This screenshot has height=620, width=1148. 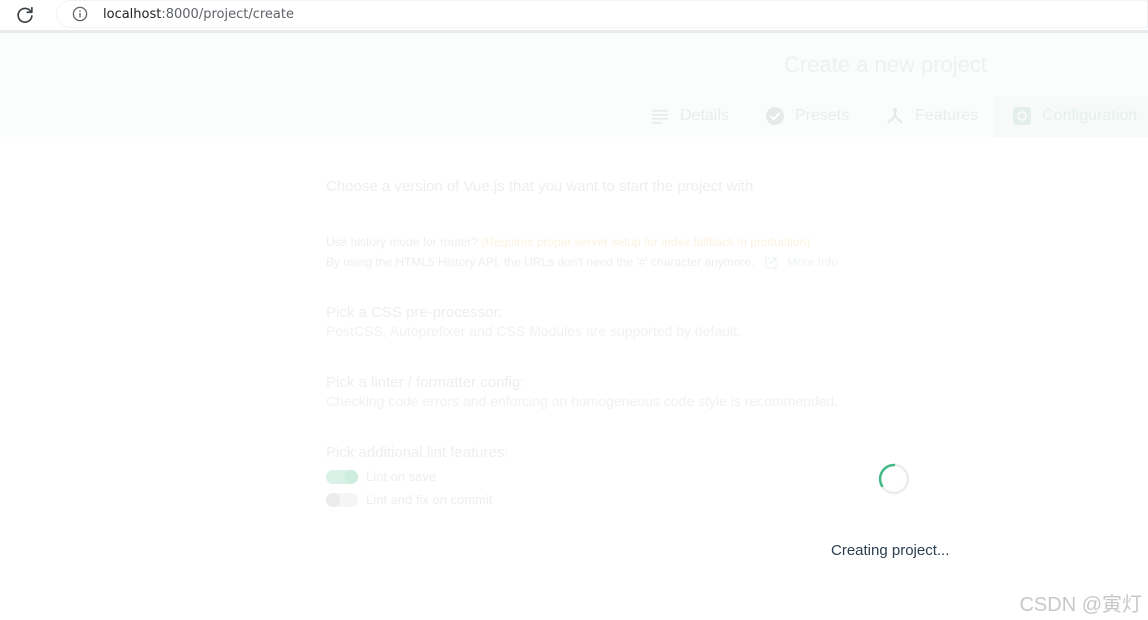 I want to click on url-text: localhost:8000/project/create, so click(x=198, y=14).